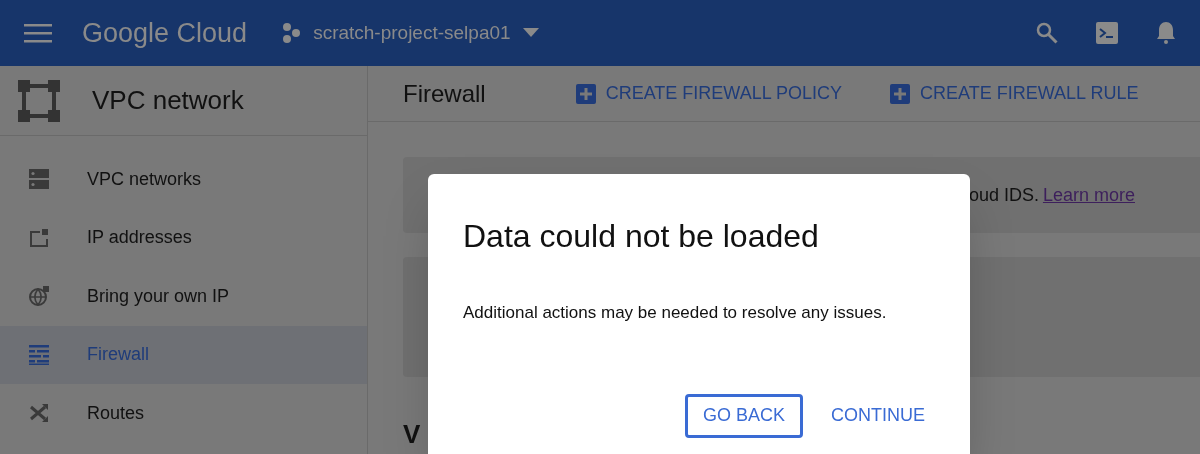 This screenshot has width=1200, height=454. Describe the element at coordinates (743, 415) in the screenshot. I see `dialog-button: GO BACK` at that location.